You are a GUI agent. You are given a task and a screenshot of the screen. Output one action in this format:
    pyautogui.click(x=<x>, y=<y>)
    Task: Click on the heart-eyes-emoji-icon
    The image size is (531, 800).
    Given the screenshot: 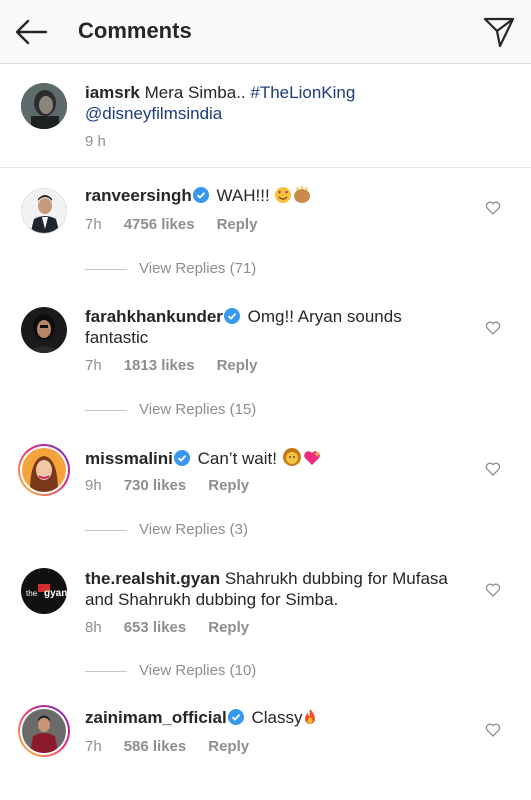 What is the action you would take?
    pyautogui.click(x=283, y=195)
    